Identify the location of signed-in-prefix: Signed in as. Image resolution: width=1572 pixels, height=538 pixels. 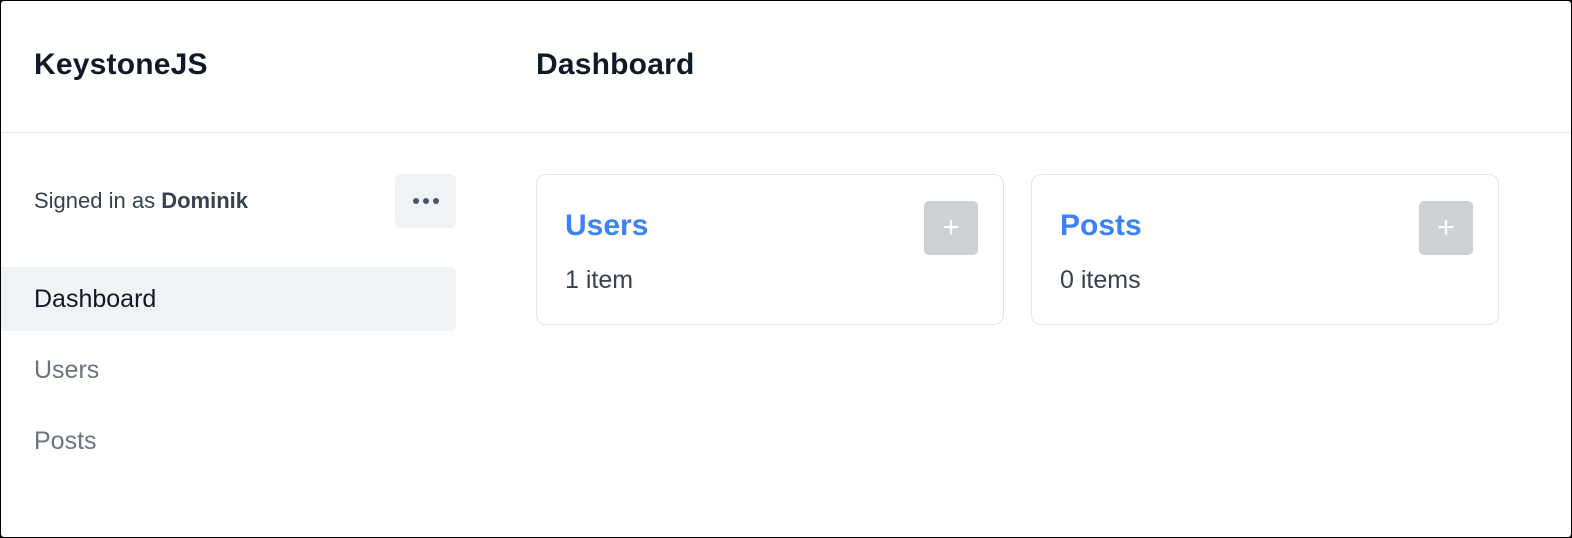
(95, 200).